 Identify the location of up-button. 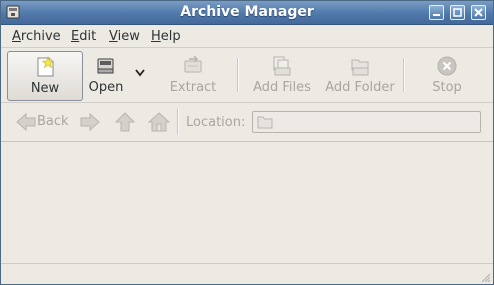
(125, 122).